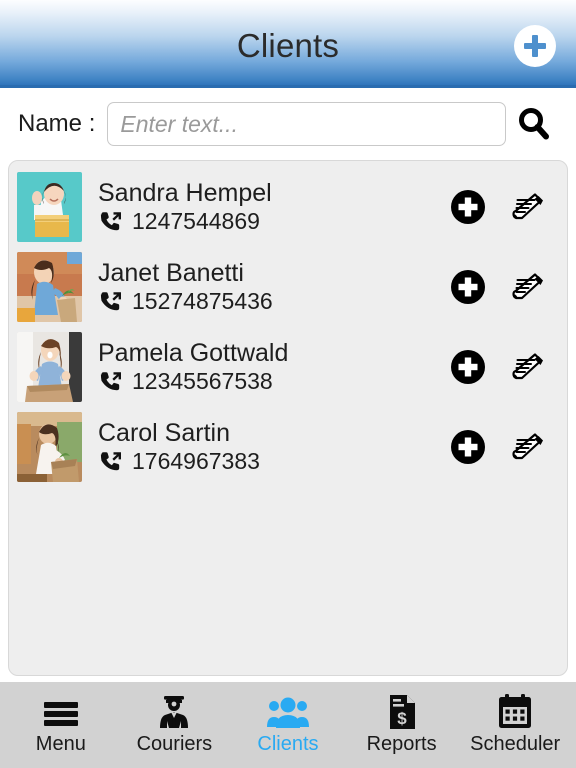 The image size is (576, 768). What do you see at coordinates (273, 461) in the screenshot?
I see `client-phone-line: 1764967383` at bounding box center [273, 461].